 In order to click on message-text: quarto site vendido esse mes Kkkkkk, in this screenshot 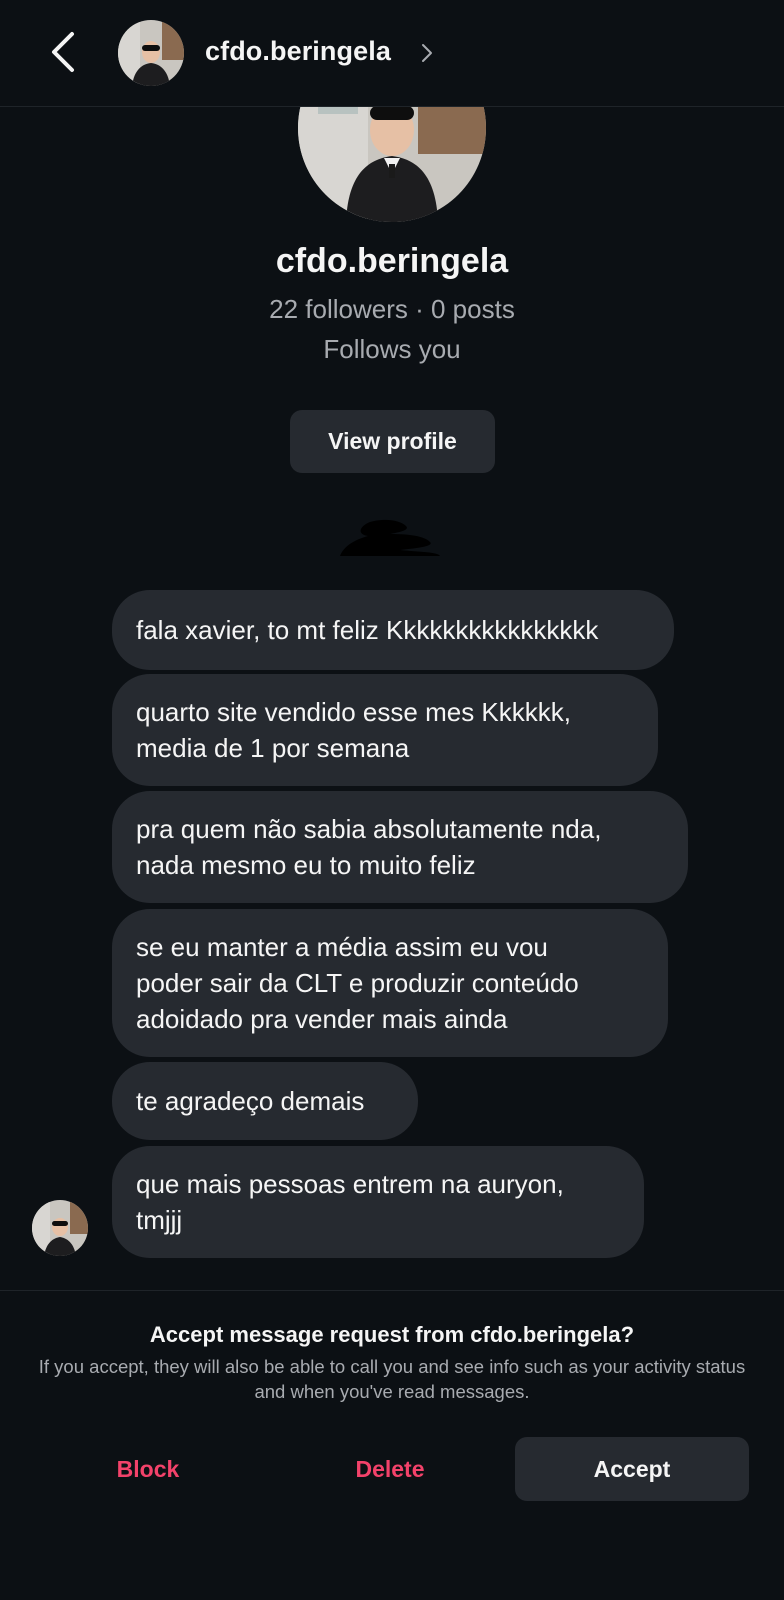, I will do `click(353, 712)`.